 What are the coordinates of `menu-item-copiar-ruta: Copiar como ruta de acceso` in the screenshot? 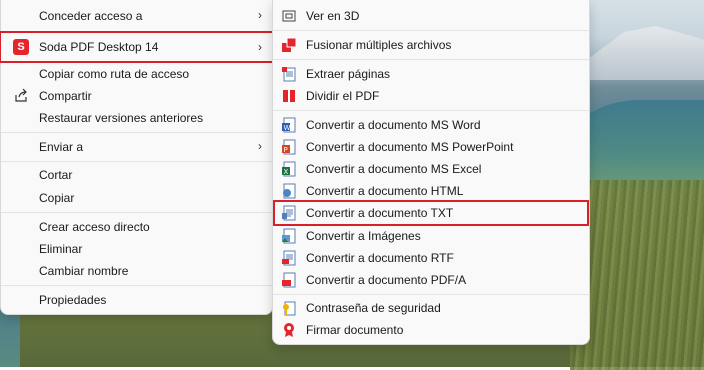 It's located at (136, 74).